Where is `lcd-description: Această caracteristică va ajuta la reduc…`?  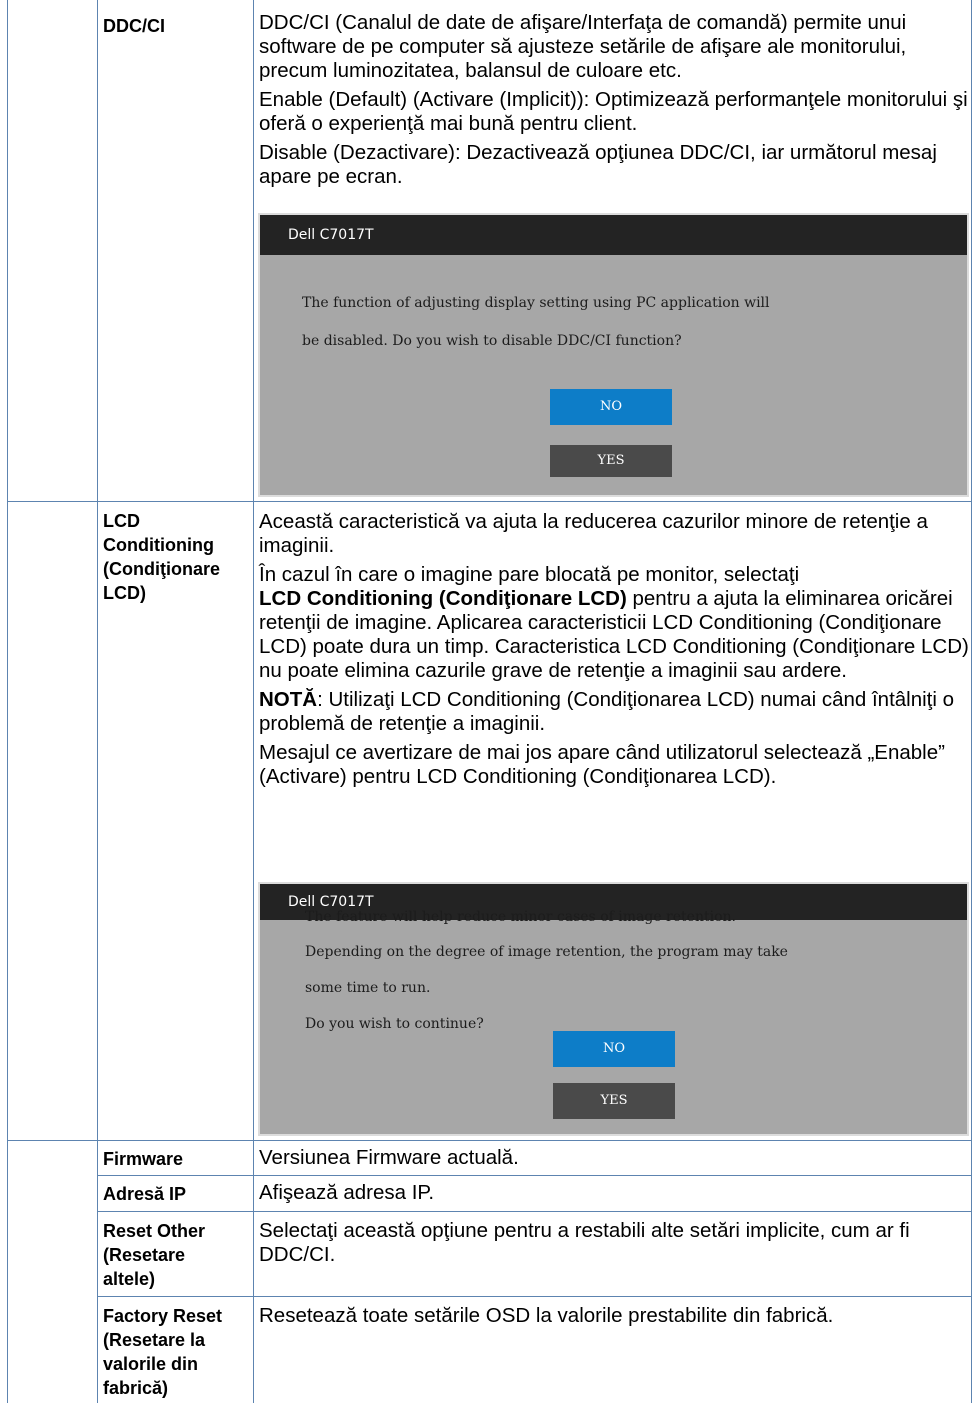
lcd-description: Această caracteristică va ajuta la reduc… is located at coordinates (593, 533).